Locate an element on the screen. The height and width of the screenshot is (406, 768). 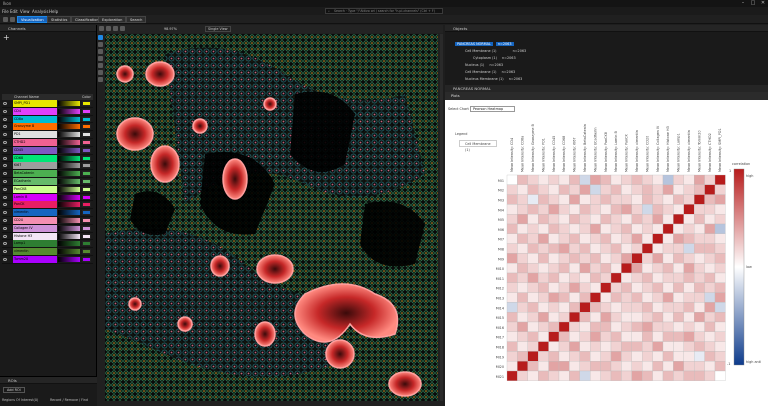
add-roi-button: Add ROI is located at coordinates (14, 390).